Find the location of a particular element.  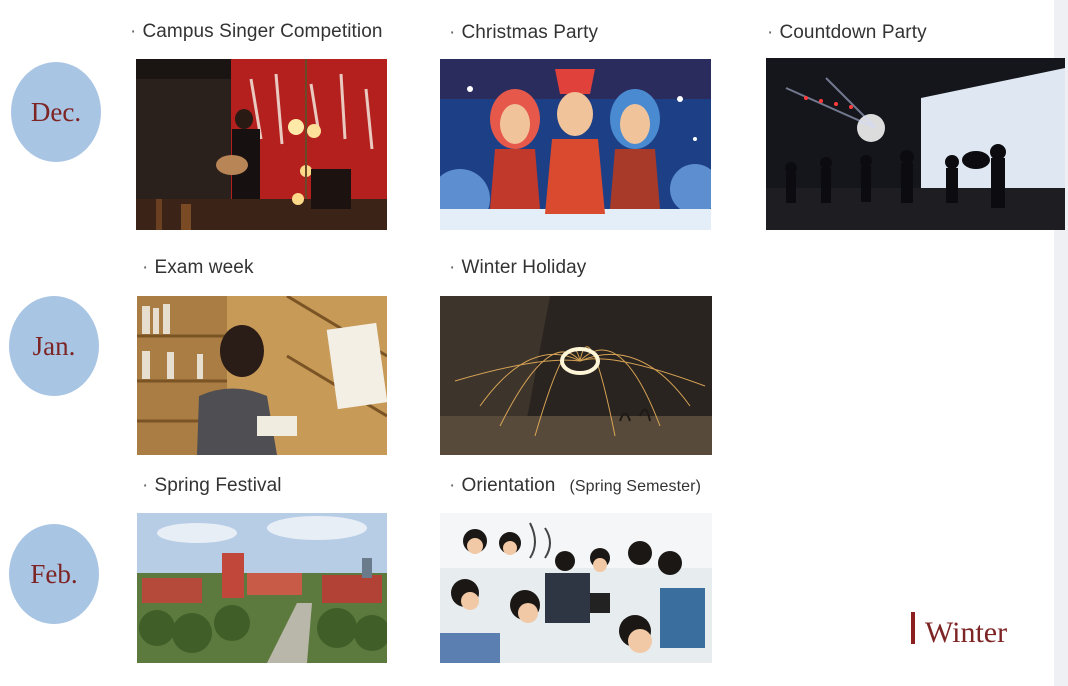

caption-exam-week: · Exam week is located at coordinates (198, 268).